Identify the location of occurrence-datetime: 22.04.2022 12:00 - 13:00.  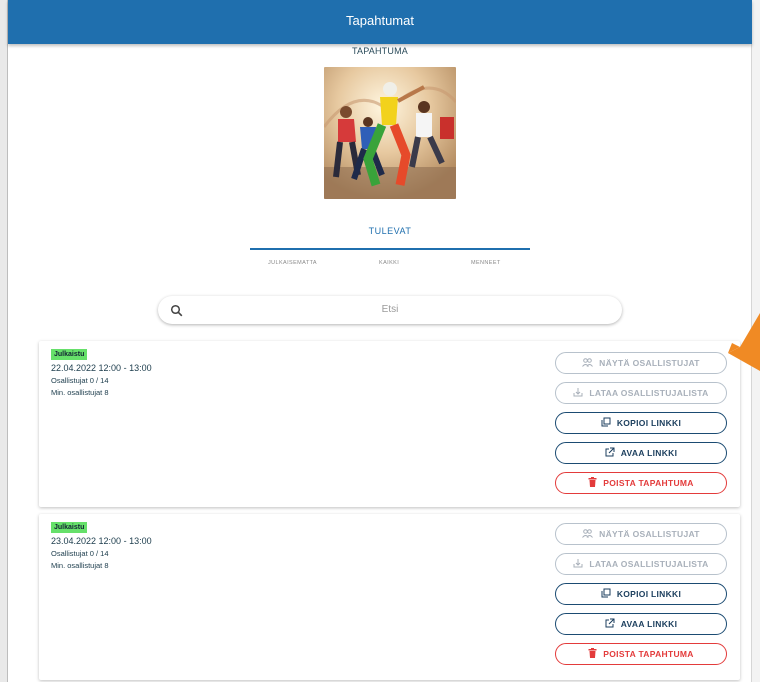
(101, 368).